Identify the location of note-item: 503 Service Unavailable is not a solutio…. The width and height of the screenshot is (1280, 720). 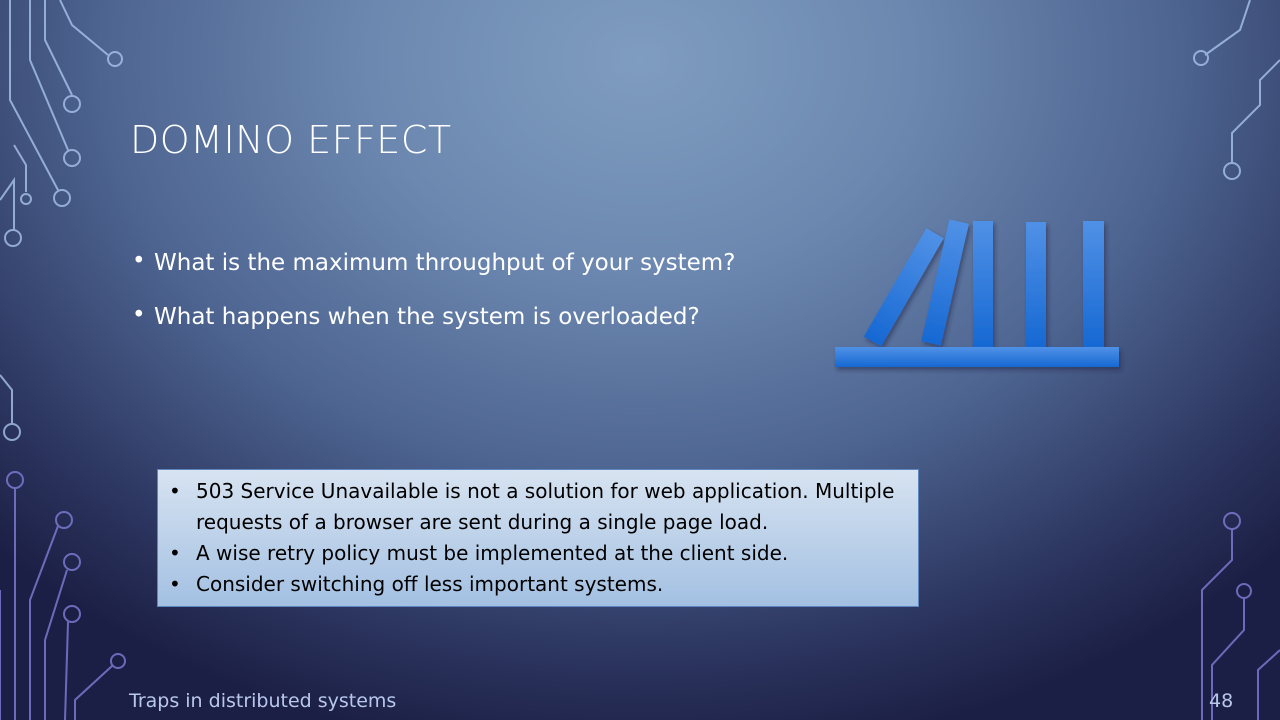
(538, 507).